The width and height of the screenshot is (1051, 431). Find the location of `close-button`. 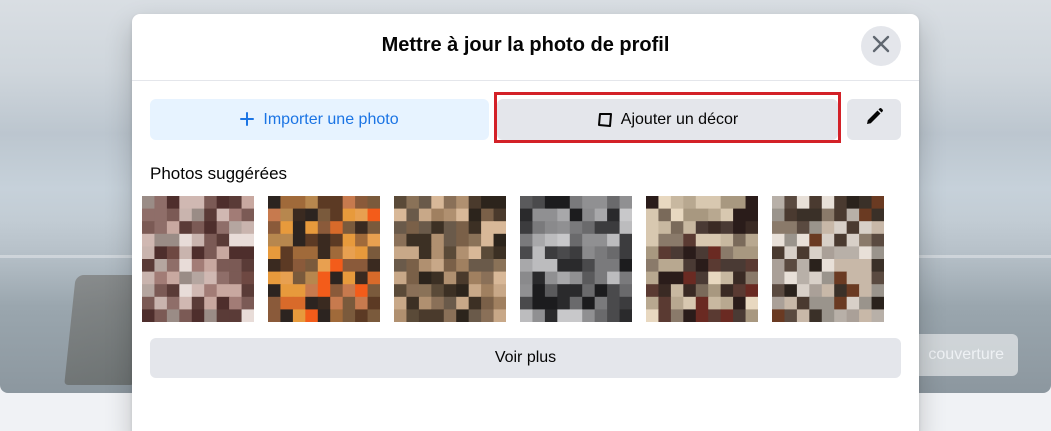

close-button is located at coordinates (881, 46).